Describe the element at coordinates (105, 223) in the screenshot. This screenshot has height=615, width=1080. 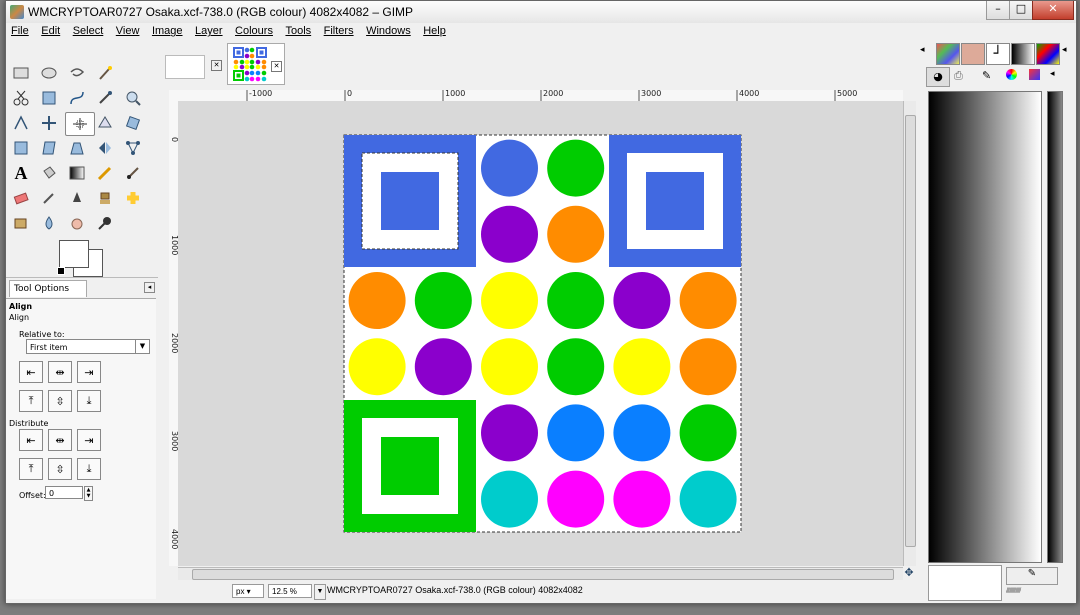
I see `dodge-burn-icon` at that location.